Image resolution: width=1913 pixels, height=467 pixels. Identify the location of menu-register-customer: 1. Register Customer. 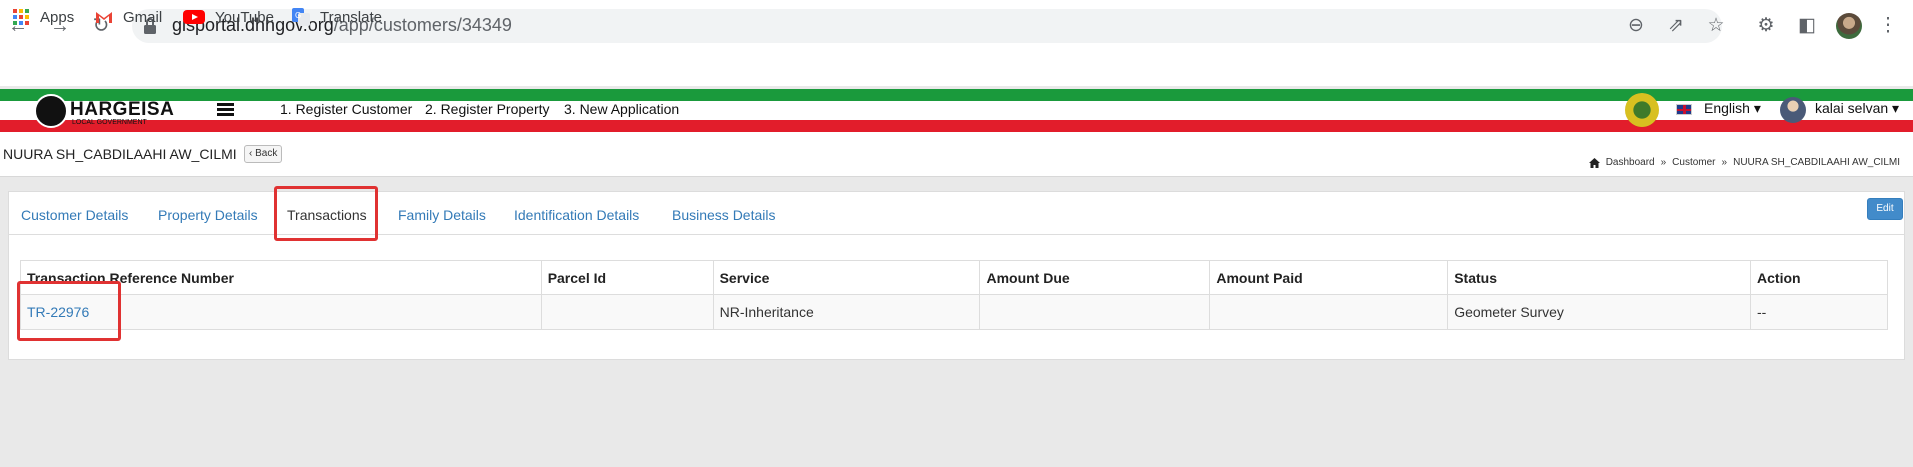
(346, 109).